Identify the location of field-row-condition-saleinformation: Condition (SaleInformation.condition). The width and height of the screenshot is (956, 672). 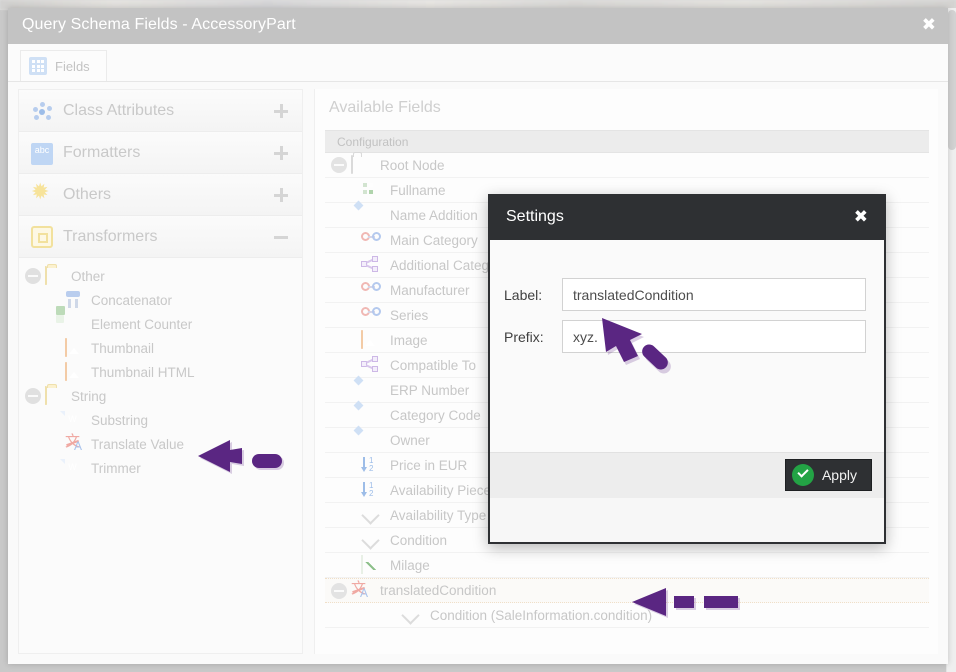
(627, 615).